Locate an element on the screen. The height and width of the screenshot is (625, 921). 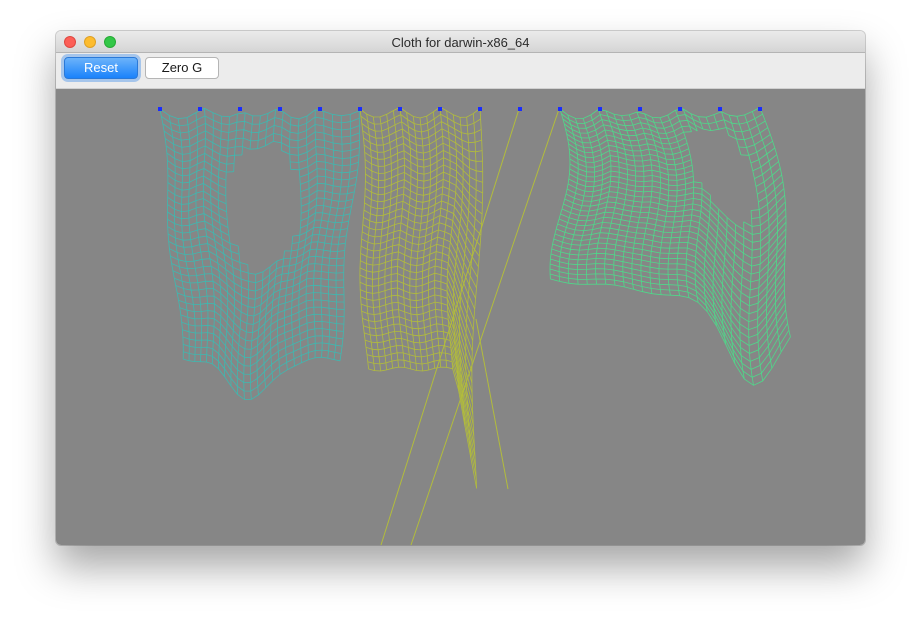
title-bar: Cloth for darwin-x86_64 is located at coordinates (460, 42).